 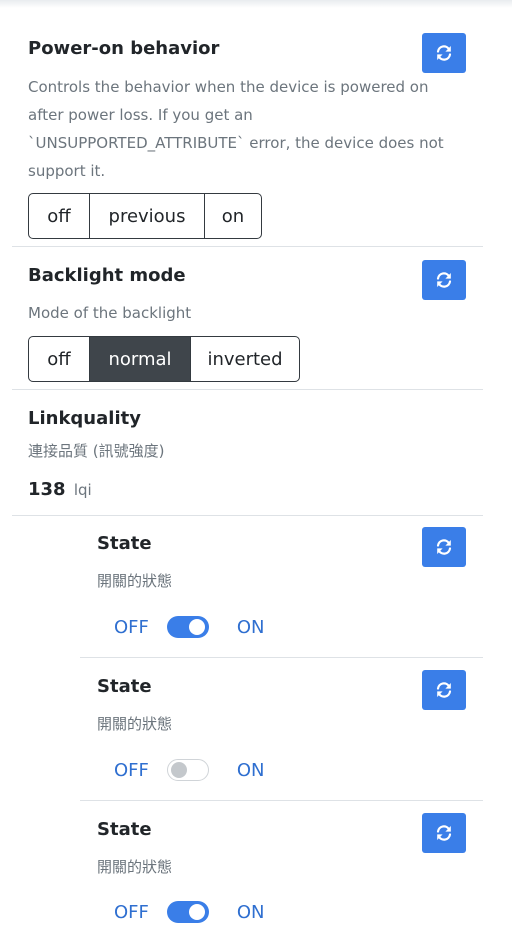 What do you see at coordinates (245, 359) in the screenshot?
I see `backlight-option-inverted: inverted` at bounding box center [245, 359].